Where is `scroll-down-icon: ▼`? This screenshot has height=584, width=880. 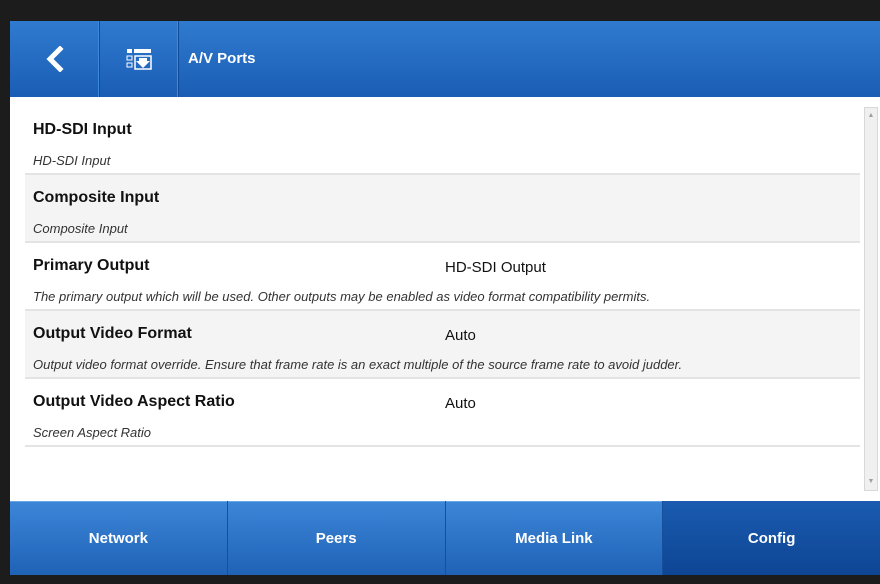 scroll-down-icon: ▼ is located at coordinates (871, 482).